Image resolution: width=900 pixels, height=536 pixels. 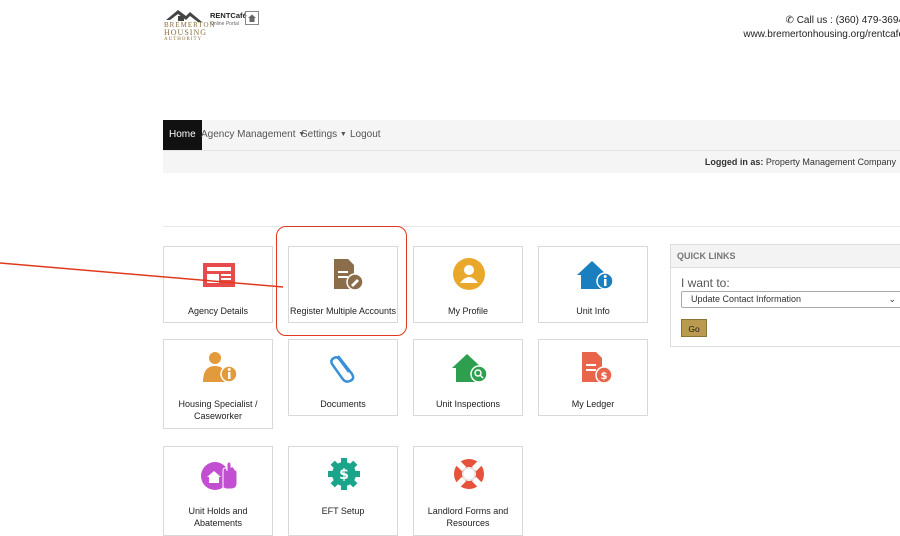 I want to click on eft-gear-icon: $, so click(x=344, y=474).